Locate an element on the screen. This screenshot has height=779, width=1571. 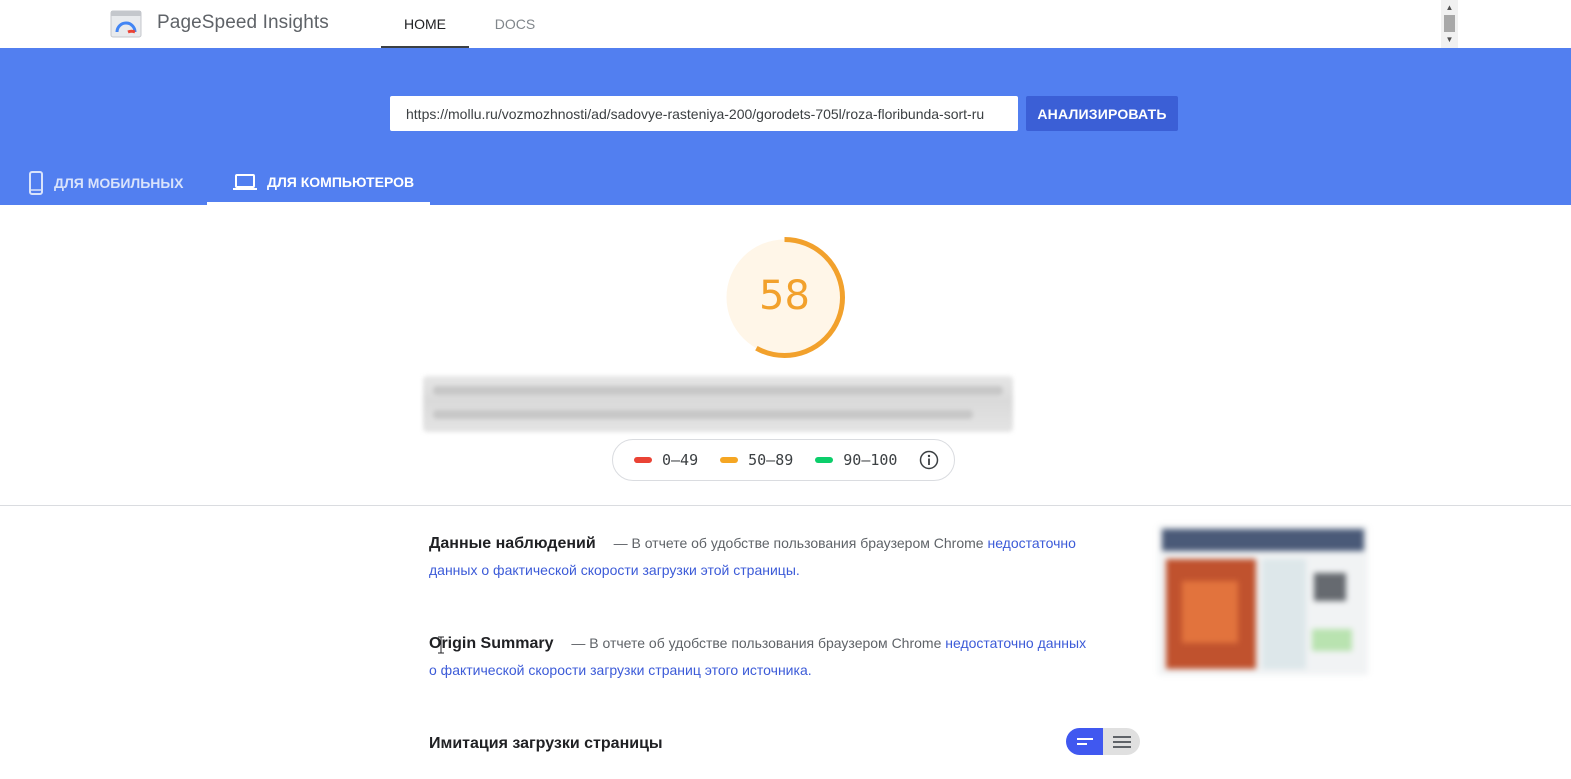
url-input is located at coordinates (704, 113).